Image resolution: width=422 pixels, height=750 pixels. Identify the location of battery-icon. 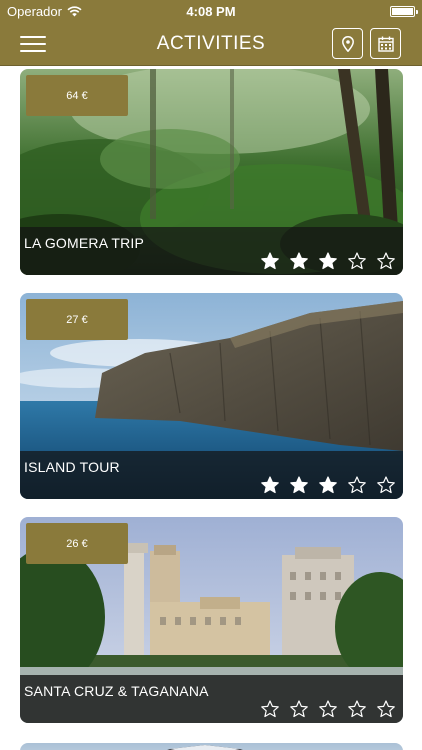
(404, 11).